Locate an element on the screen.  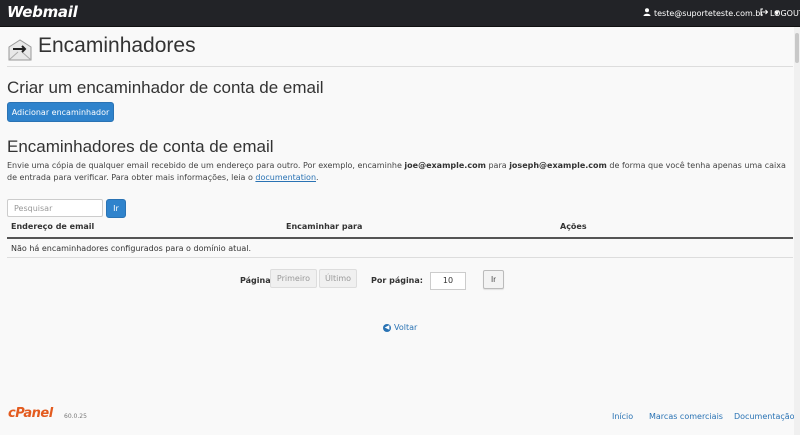
create-forwarder-heading: Criar um encaminhador de conta de email is located at coordinates (165, 87).